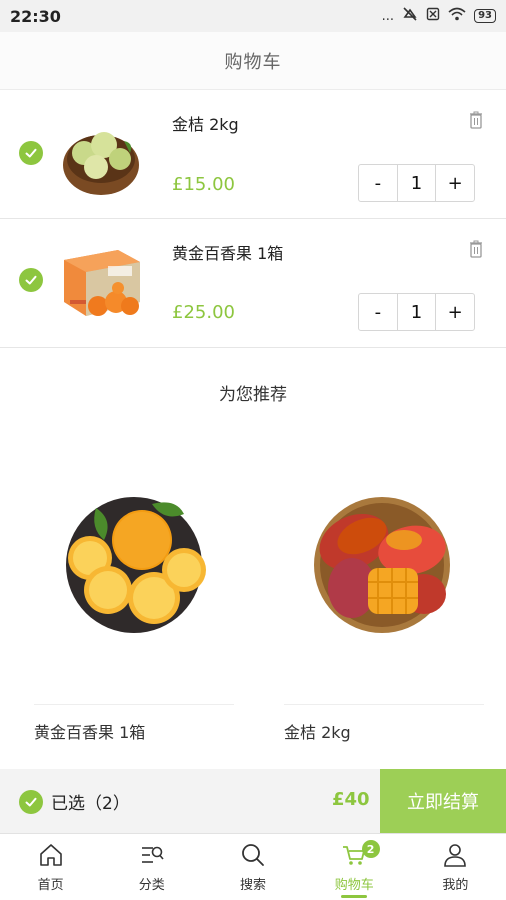 The height and width of the screenshot is (900, 506). I want to click on tab-category: 分类, so click(151, 867).